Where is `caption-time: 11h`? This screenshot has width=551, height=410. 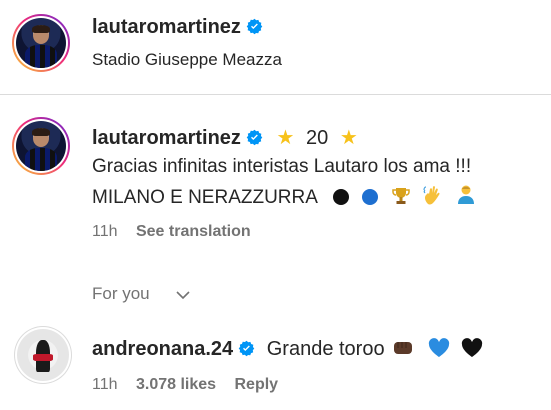
caption-time: 11h is located at coordinates (105, 231).